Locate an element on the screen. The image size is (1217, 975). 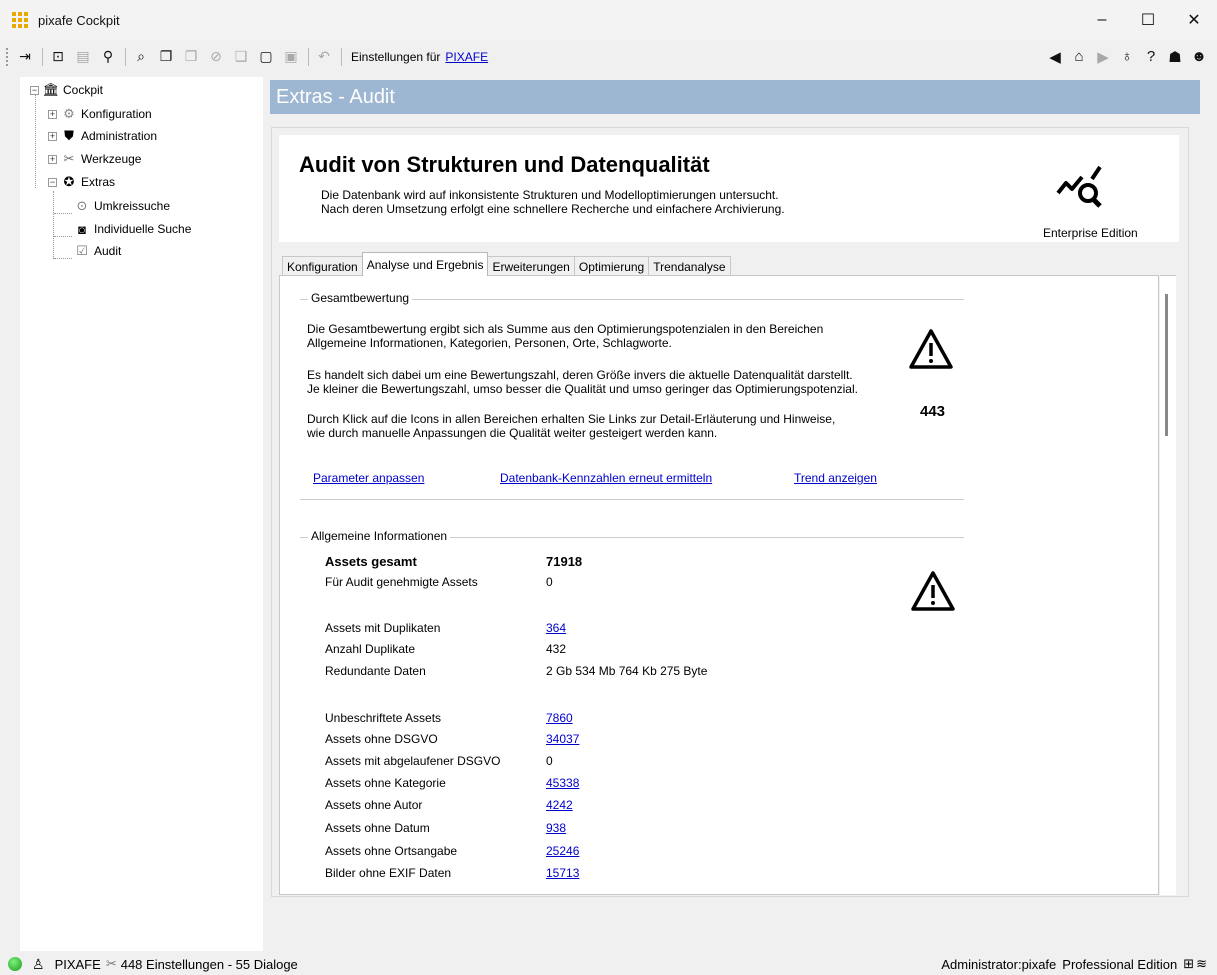
open-icon: ⊡ is located at coordinates (58, 57).